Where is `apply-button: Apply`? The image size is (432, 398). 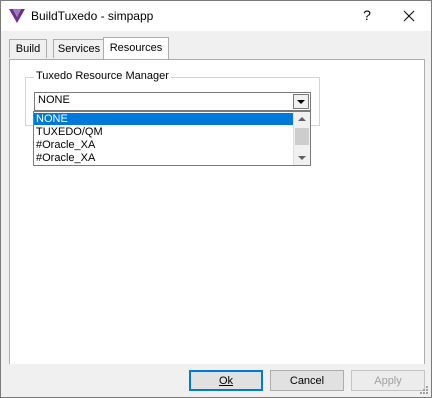 apply-button: Apply is located at coordinates (388, 380).